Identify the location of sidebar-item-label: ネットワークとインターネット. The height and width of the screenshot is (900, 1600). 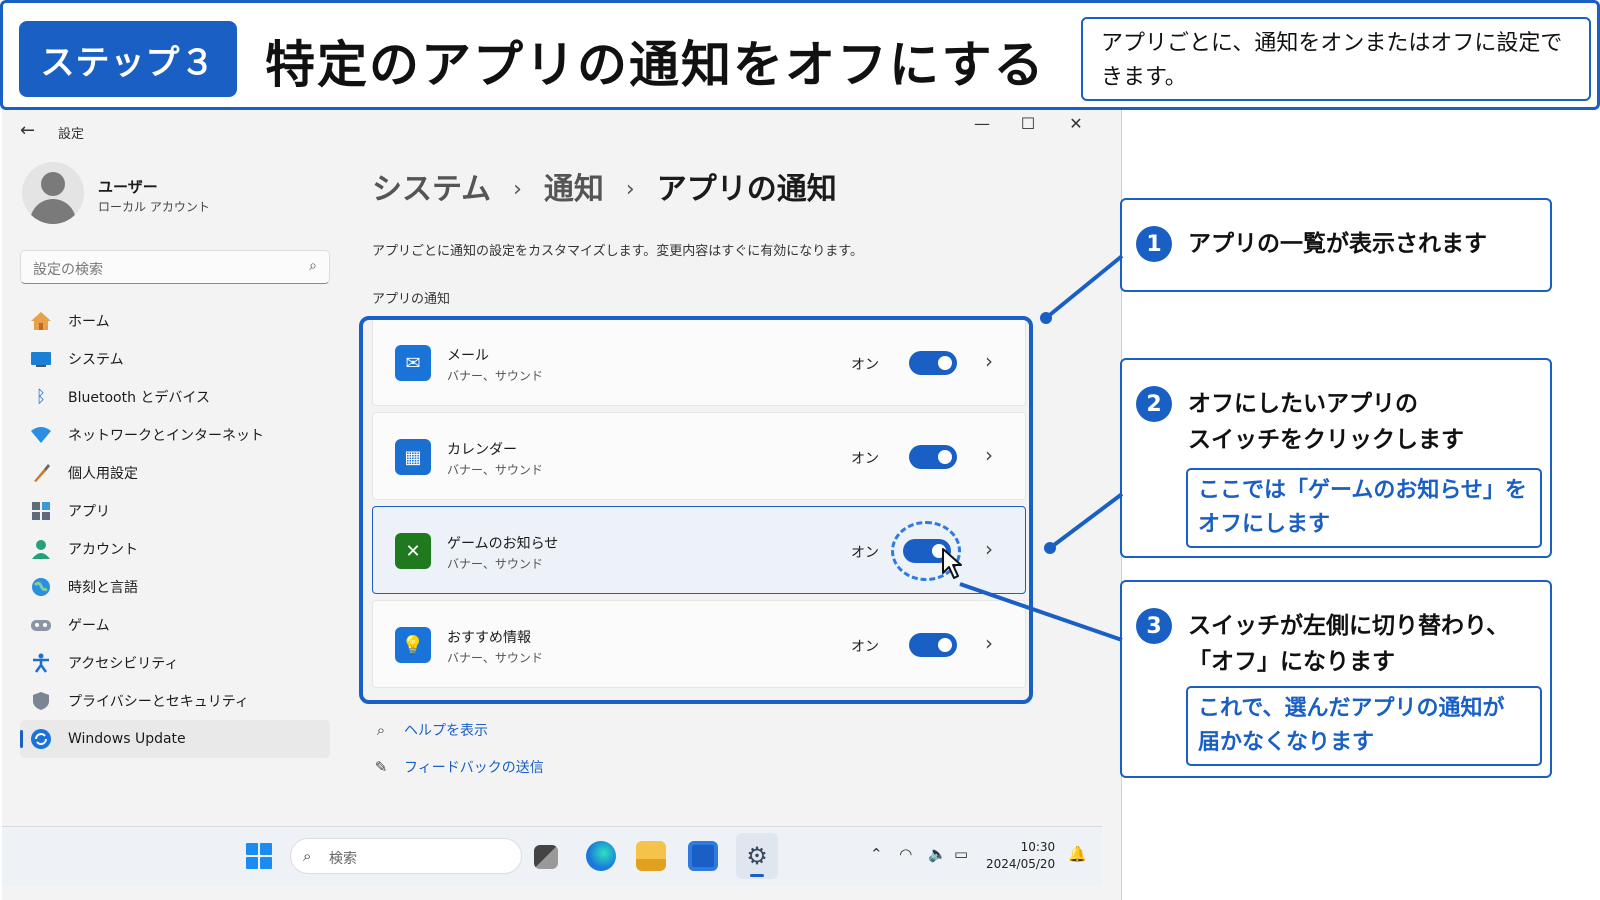
(166, 436).